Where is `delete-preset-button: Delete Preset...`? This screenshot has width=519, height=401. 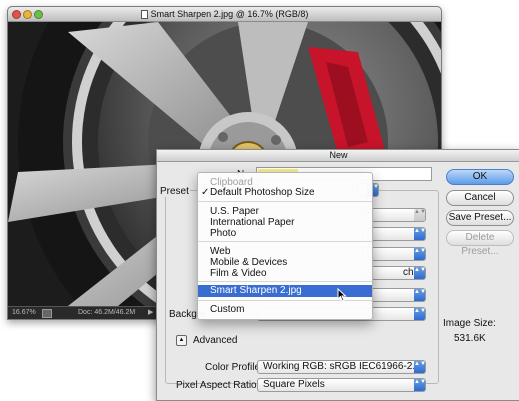 delete-preset-button: Delete Preset... is located at coordinates (480, 243).